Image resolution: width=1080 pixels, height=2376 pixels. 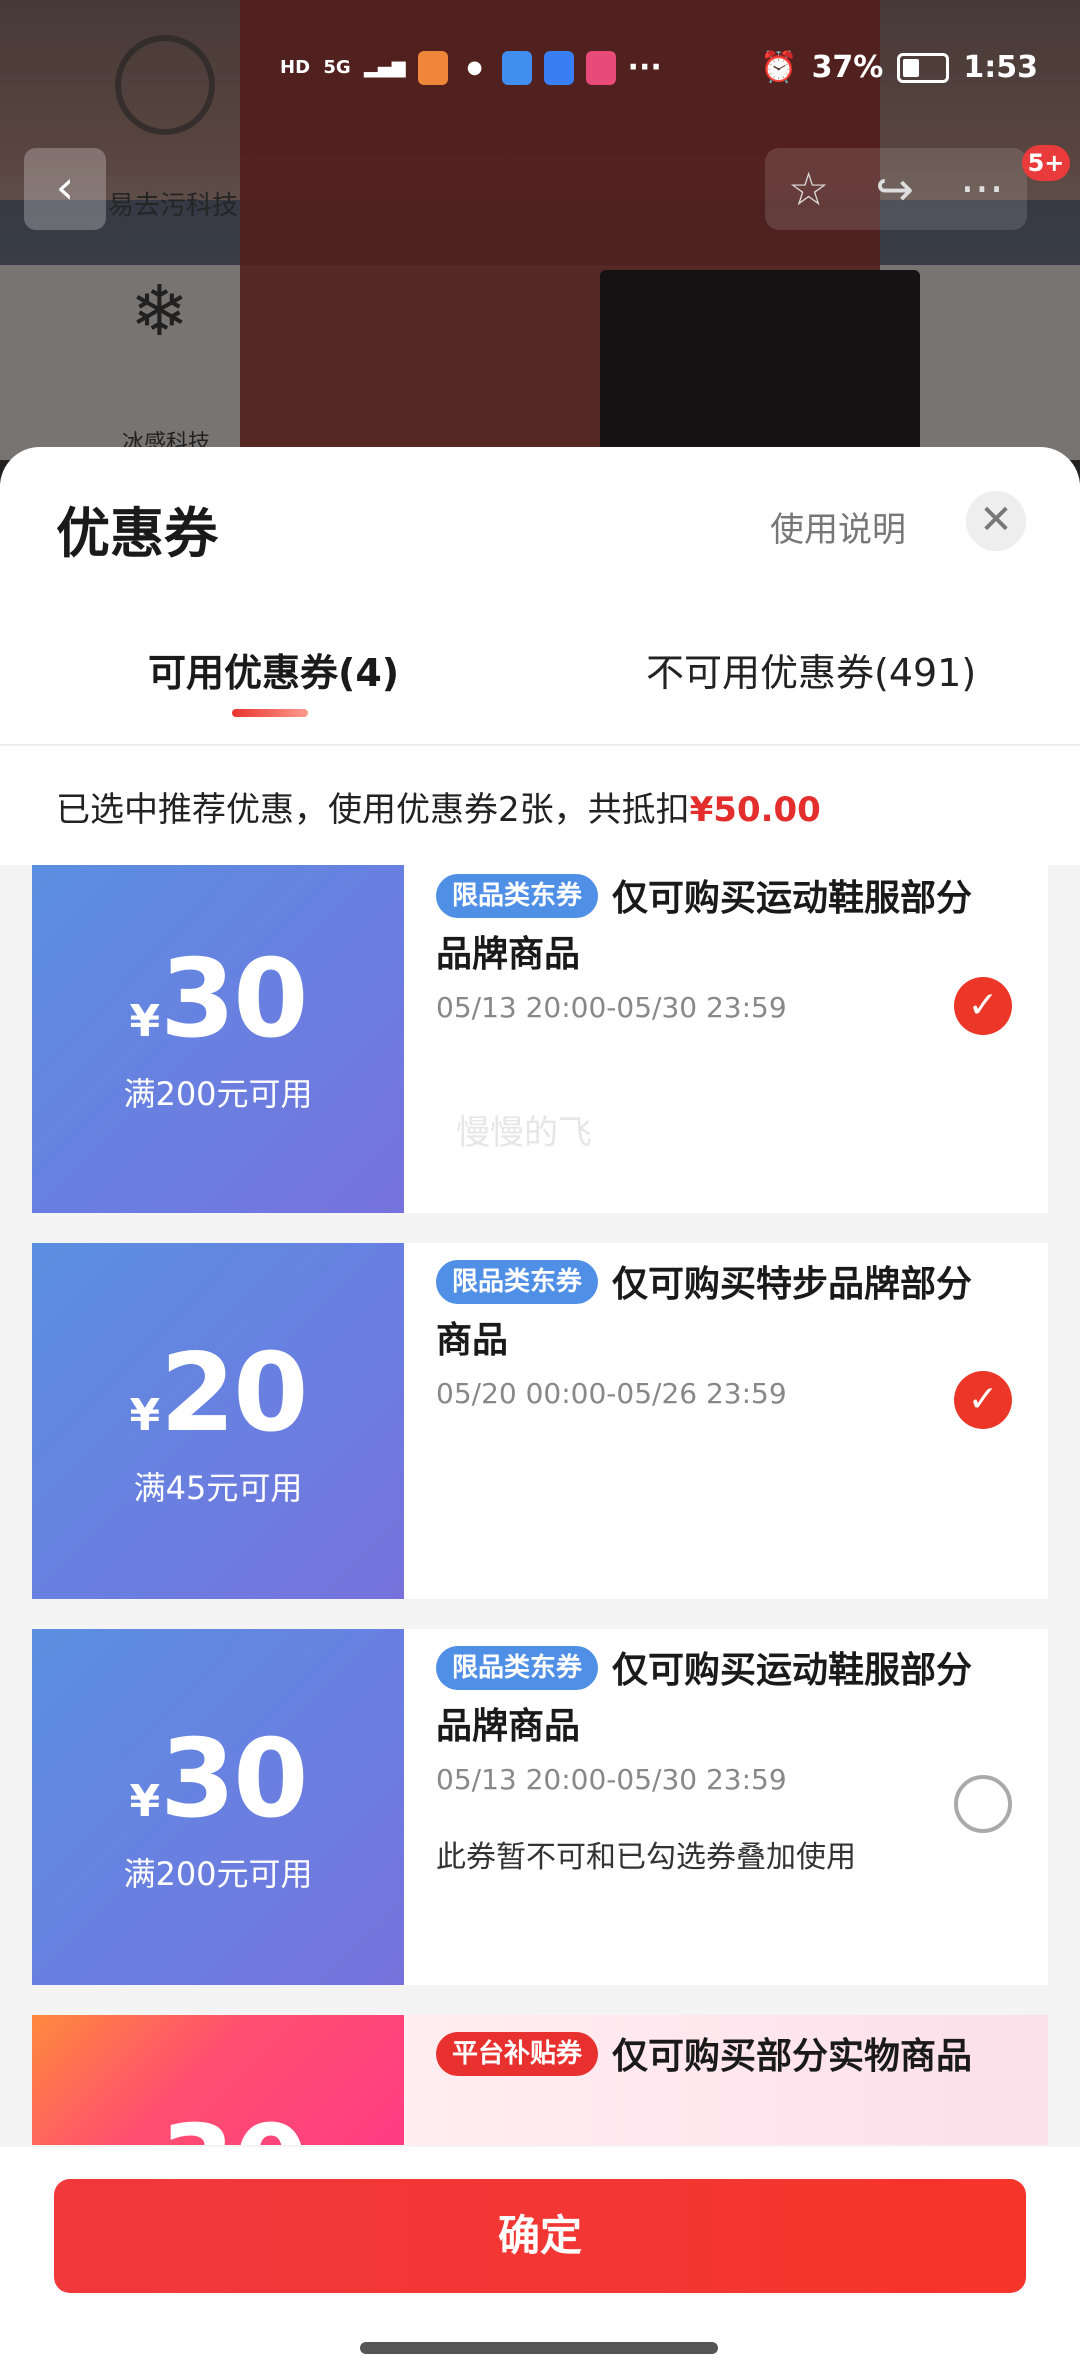 I want to click on hd-icon: HD, so click(x=295, y=67).